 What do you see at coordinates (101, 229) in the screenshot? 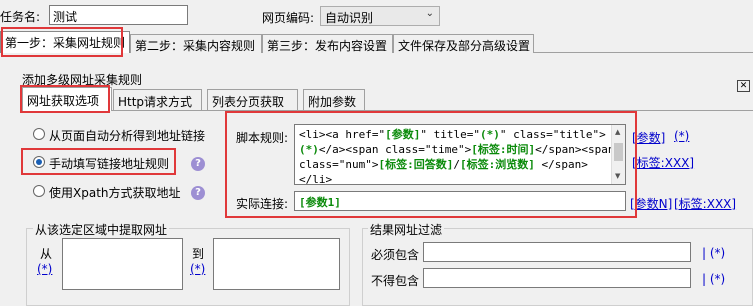
I see `extract-region-title: 从该选定区域中提取网址` at bounding box center [101, 229].